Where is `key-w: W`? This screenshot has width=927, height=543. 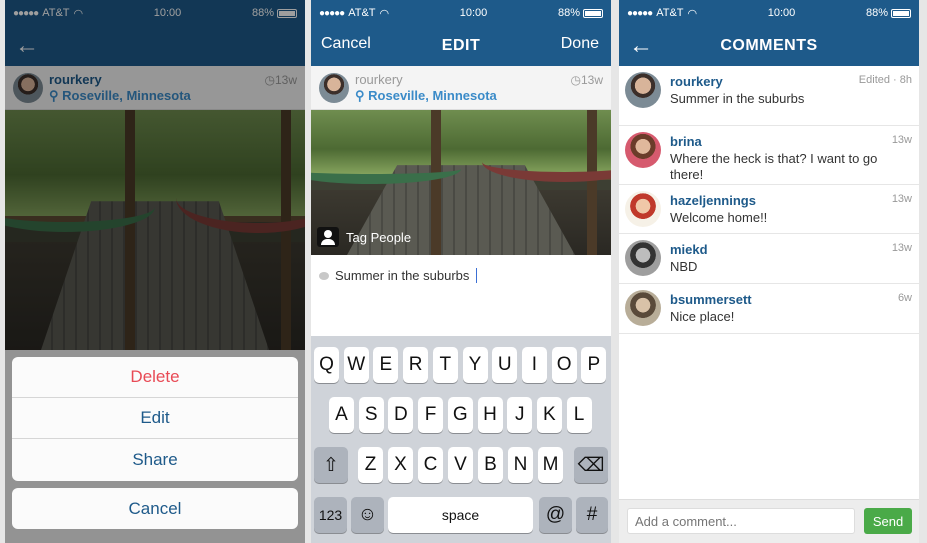
key-w: W is located at coordinates (356, 365).